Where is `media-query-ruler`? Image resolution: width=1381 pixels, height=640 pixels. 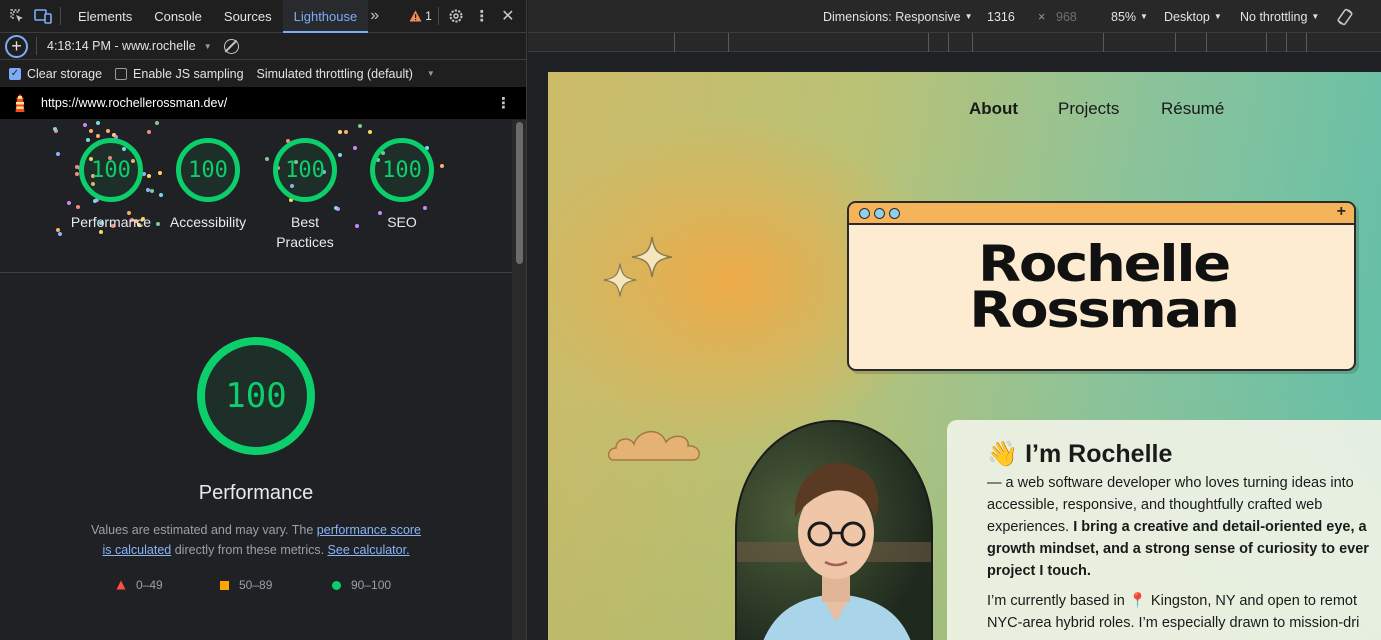 media-query-ruler is located at coordinates (954, 42).